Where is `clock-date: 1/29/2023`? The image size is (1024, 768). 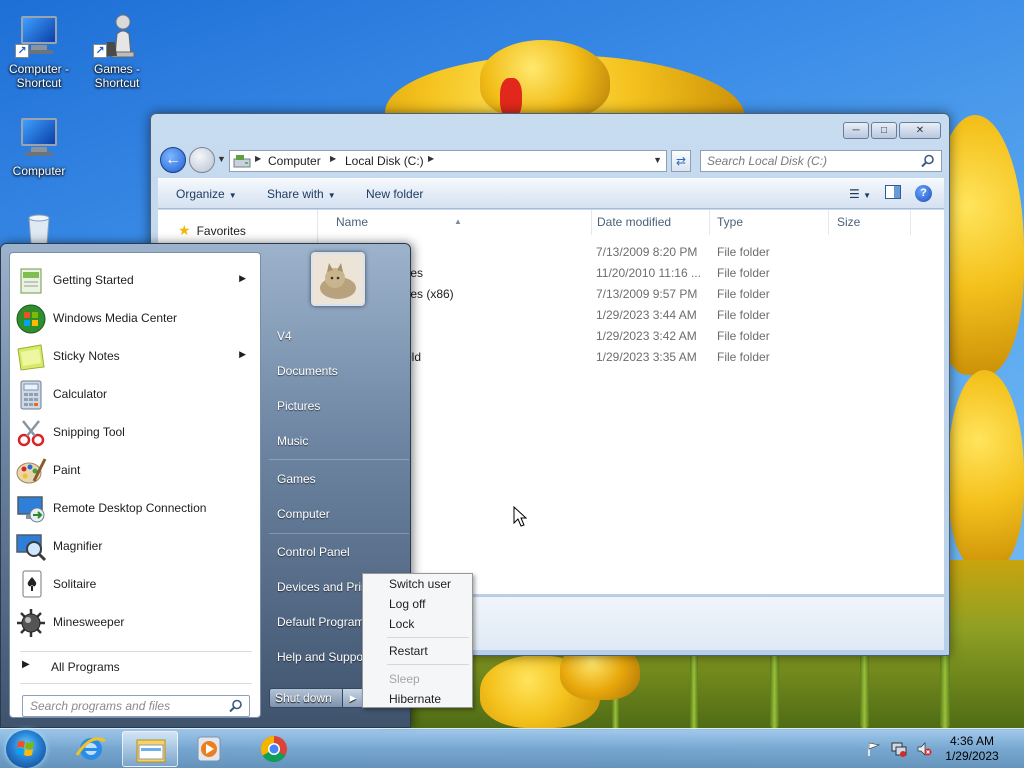 clock-date: 1/29/2023 is located at coordinates (972, 756).